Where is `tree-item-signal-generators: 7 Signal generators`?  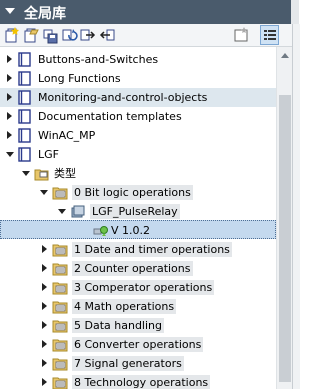
tree-item-signal-generators: 7 Signal generators is located at coordinates (138, 363).